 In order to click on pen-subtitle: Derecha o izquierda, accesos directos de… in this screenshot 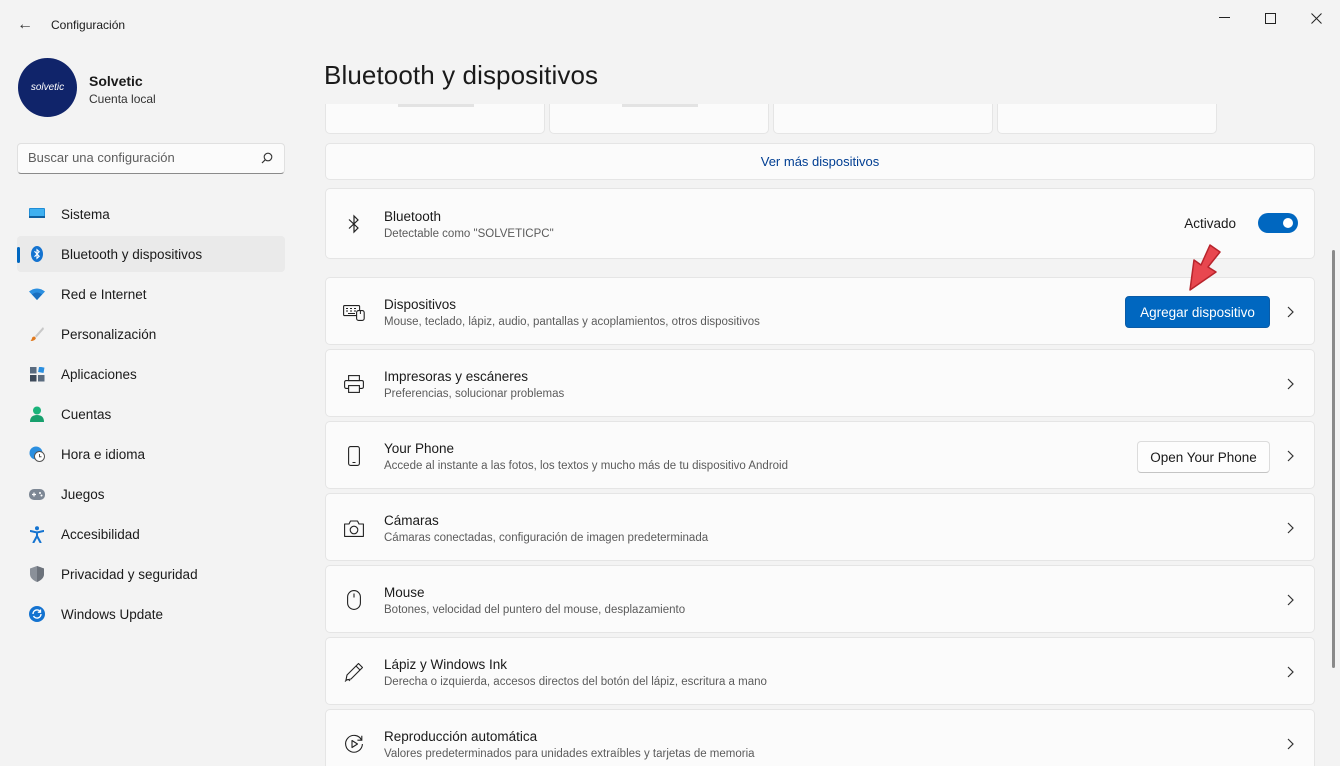, I will do `click(575, 682)`.